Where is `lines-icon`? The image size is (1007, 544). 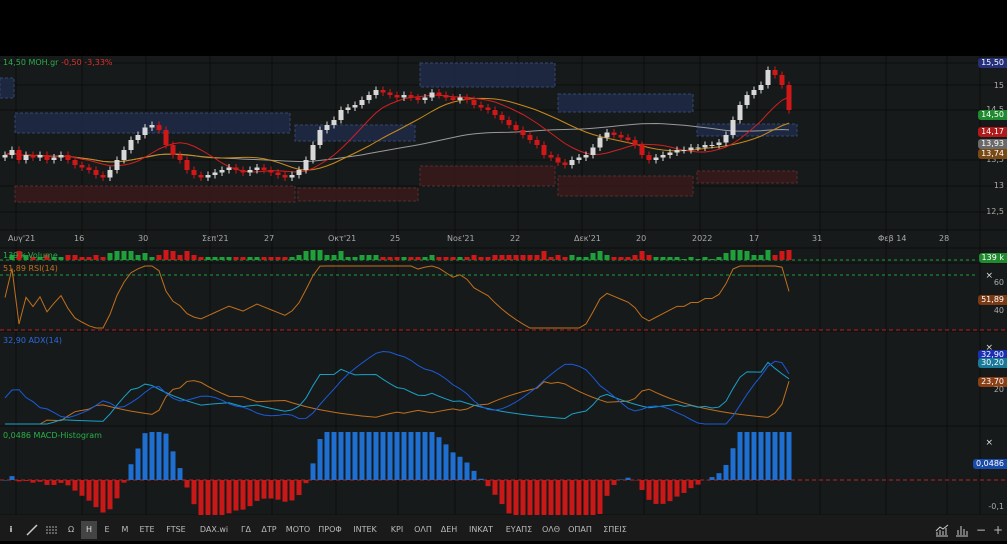 lines-icon is located at coordinates (52, 530).